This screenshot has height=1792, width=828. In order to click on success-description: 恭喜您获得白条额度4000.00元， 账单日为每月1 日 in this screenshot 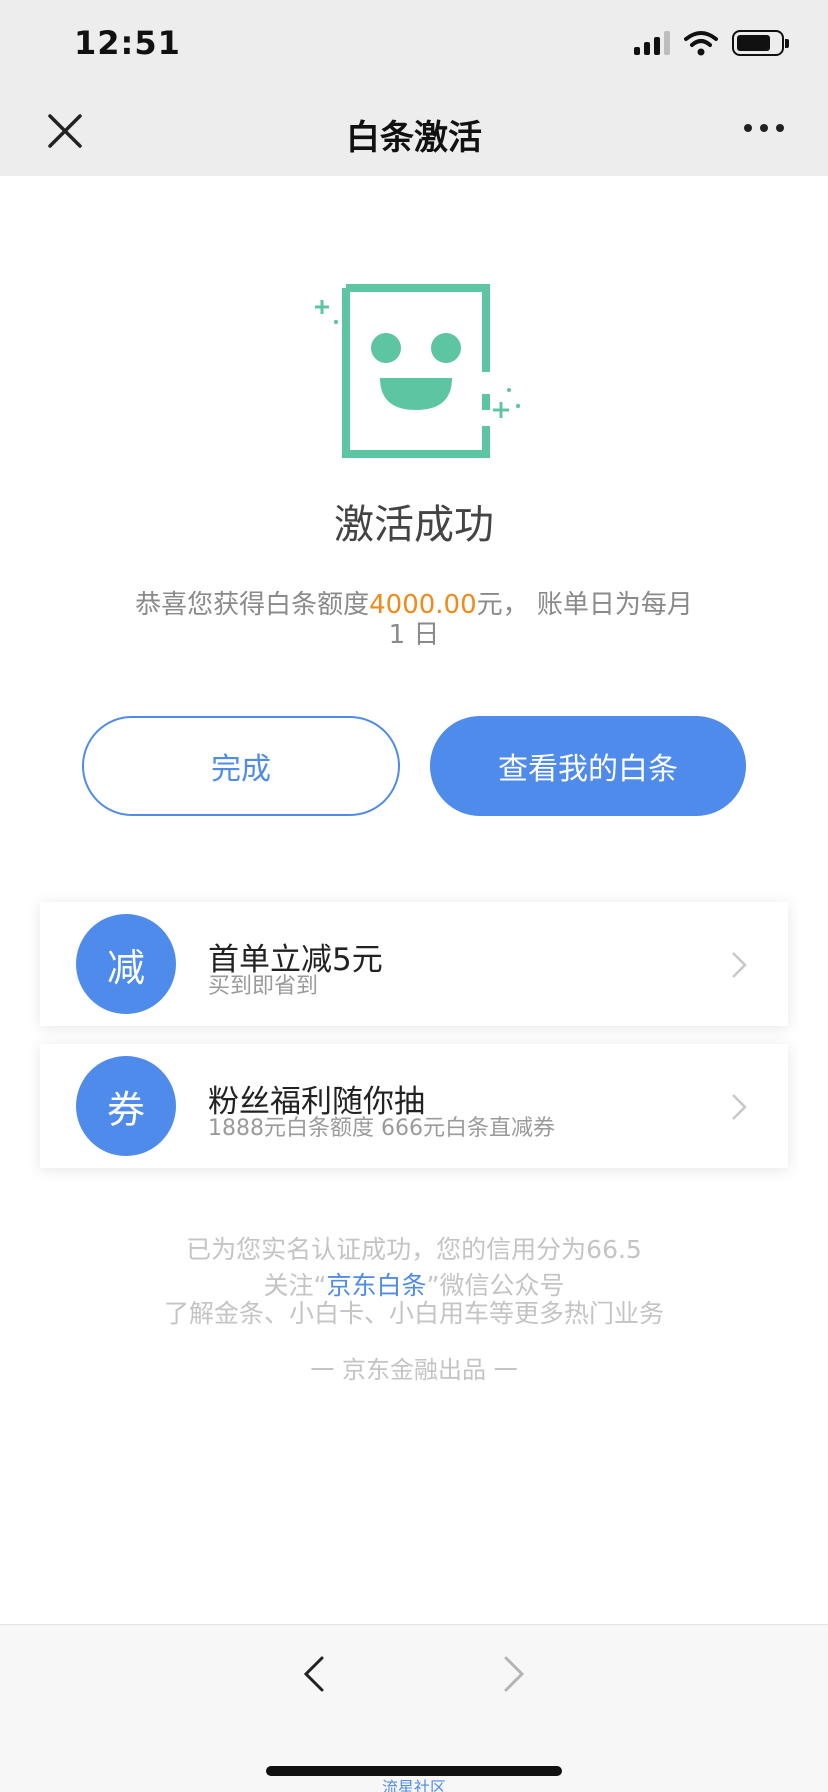, I will do `click(414, 620)`.